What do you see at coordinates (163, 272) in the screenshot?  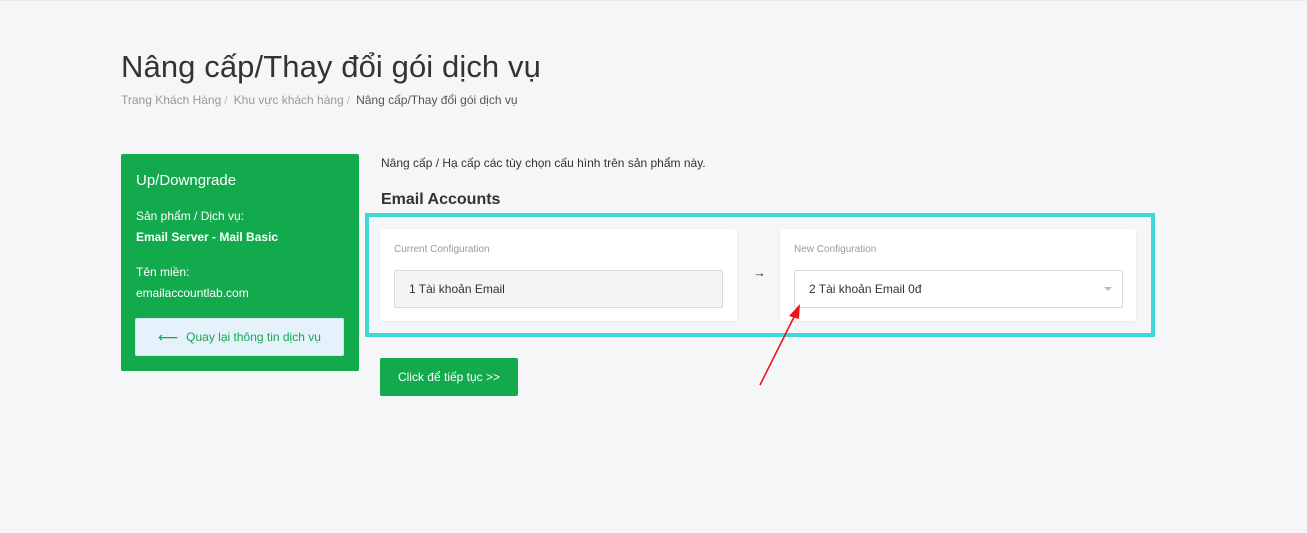 I see `domain-label: Tên miền:` at bounding box center [163, 272].